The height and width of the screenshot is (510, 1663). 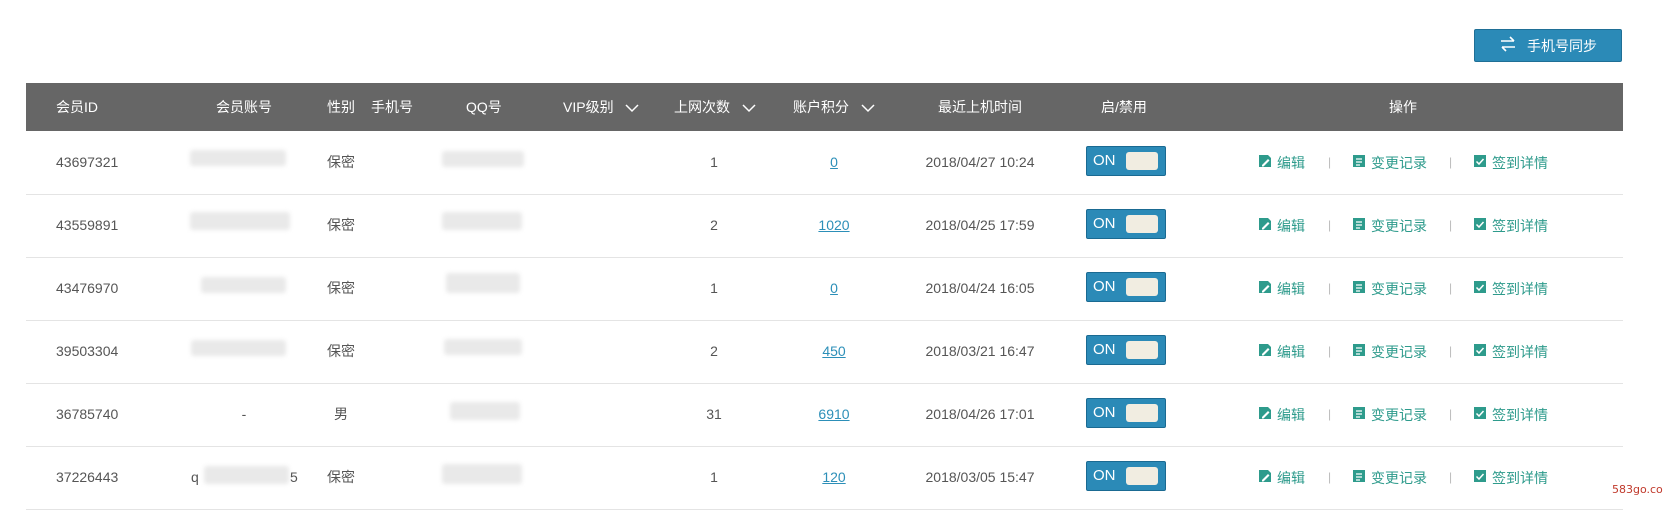 What do you see at coordinates (980, 225) in the screenshot?
I see `last-login-time: 2018/04/25 17:59` at bounding box center [980, 225].